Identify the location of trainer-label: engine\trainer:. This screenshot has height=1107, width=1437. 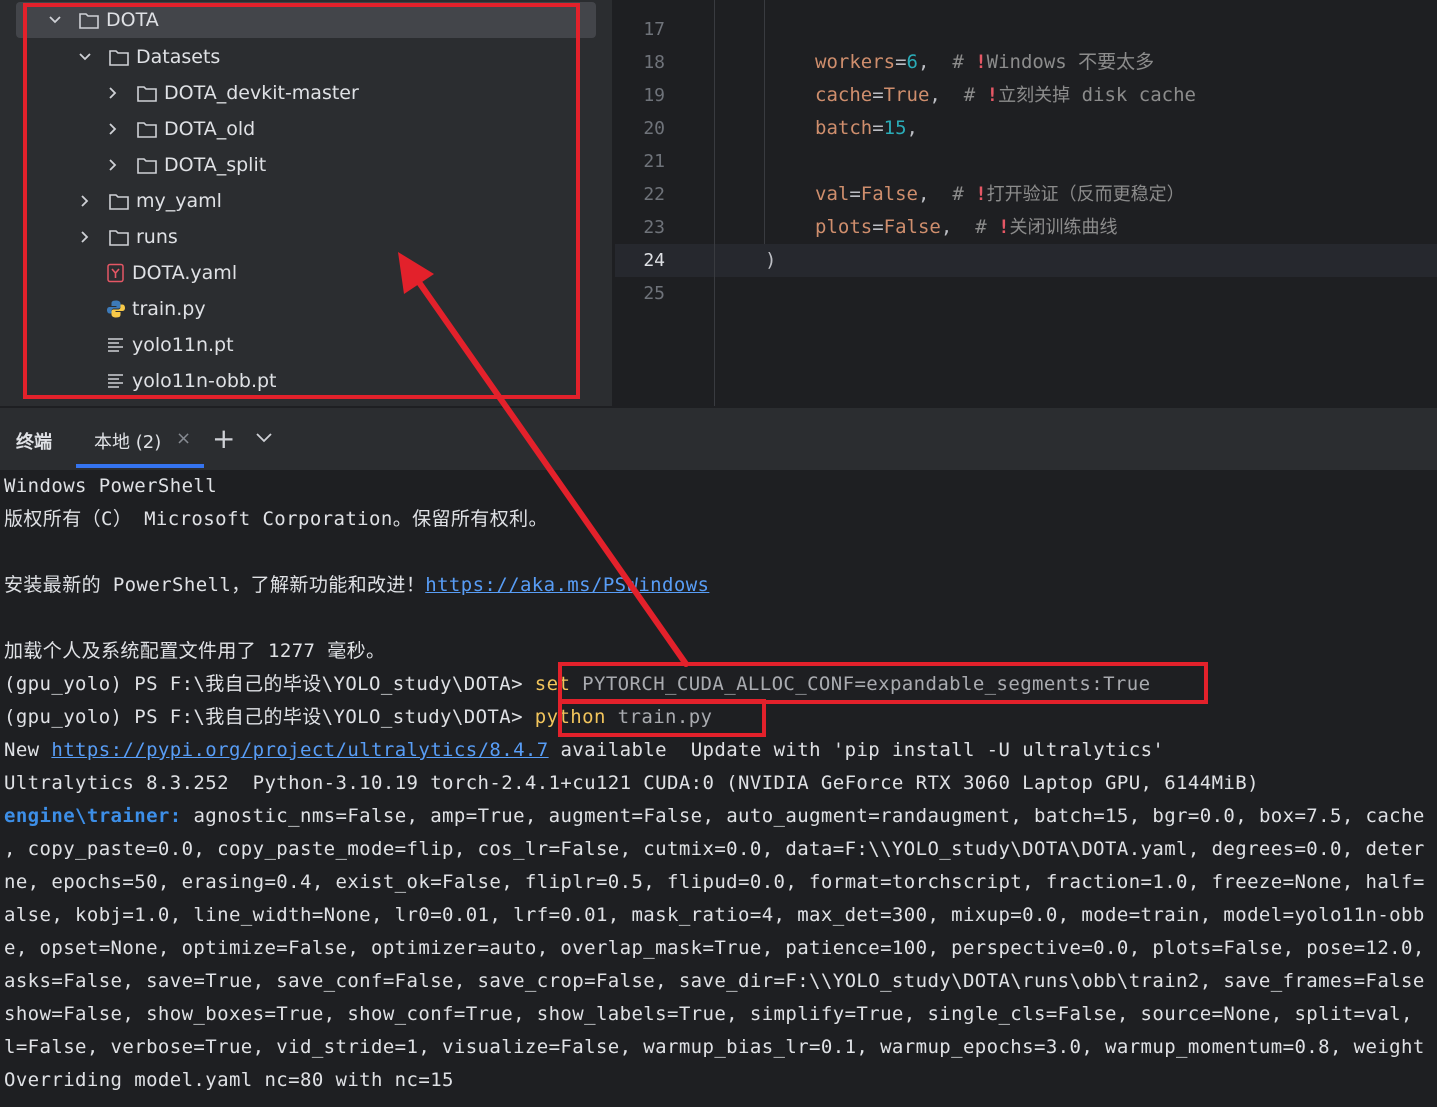
(93, 816).